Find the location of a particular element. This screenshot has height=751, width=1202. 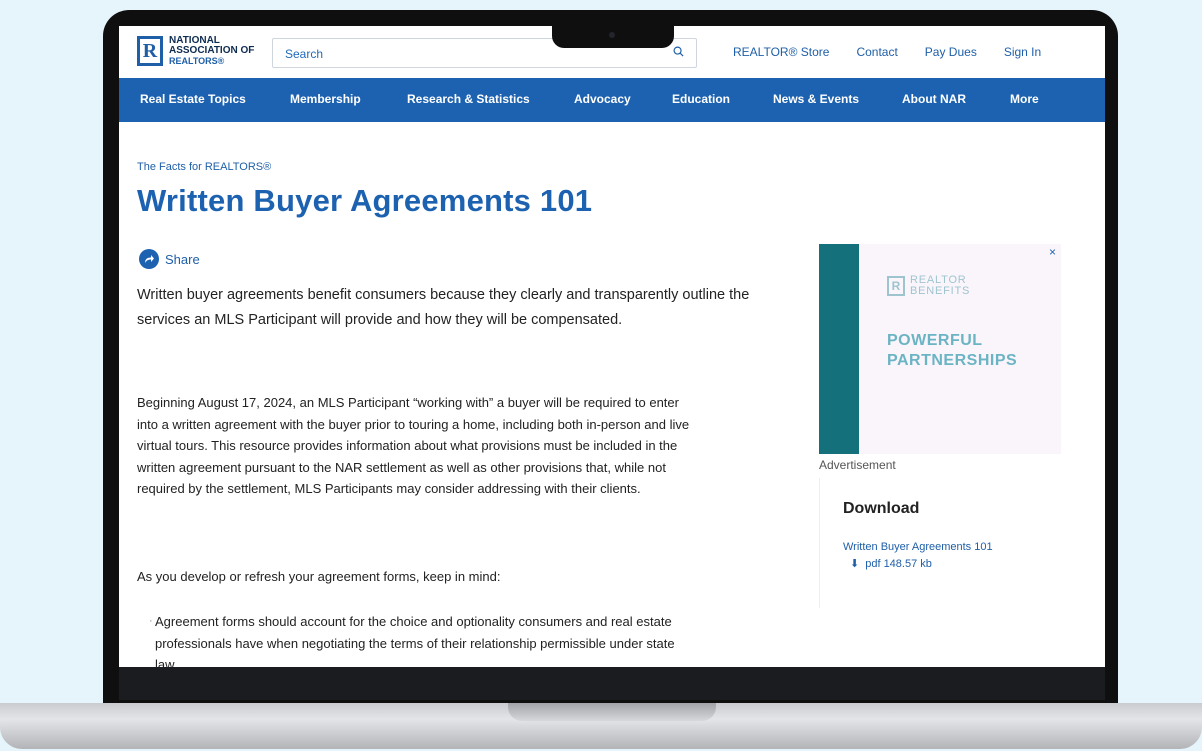

ad-logo-text: REALTOR BENEFITS is located at coordinates (940, 286).